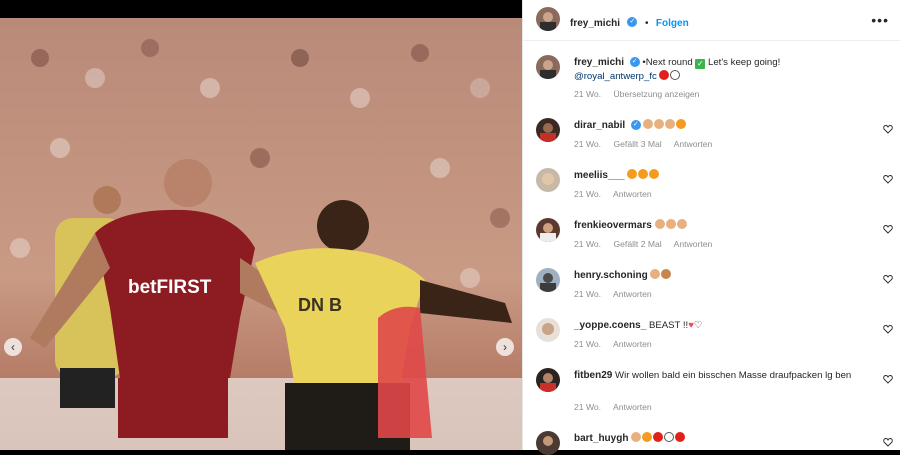  I want to click on caption-username: frey_michi, so click(599, 62).